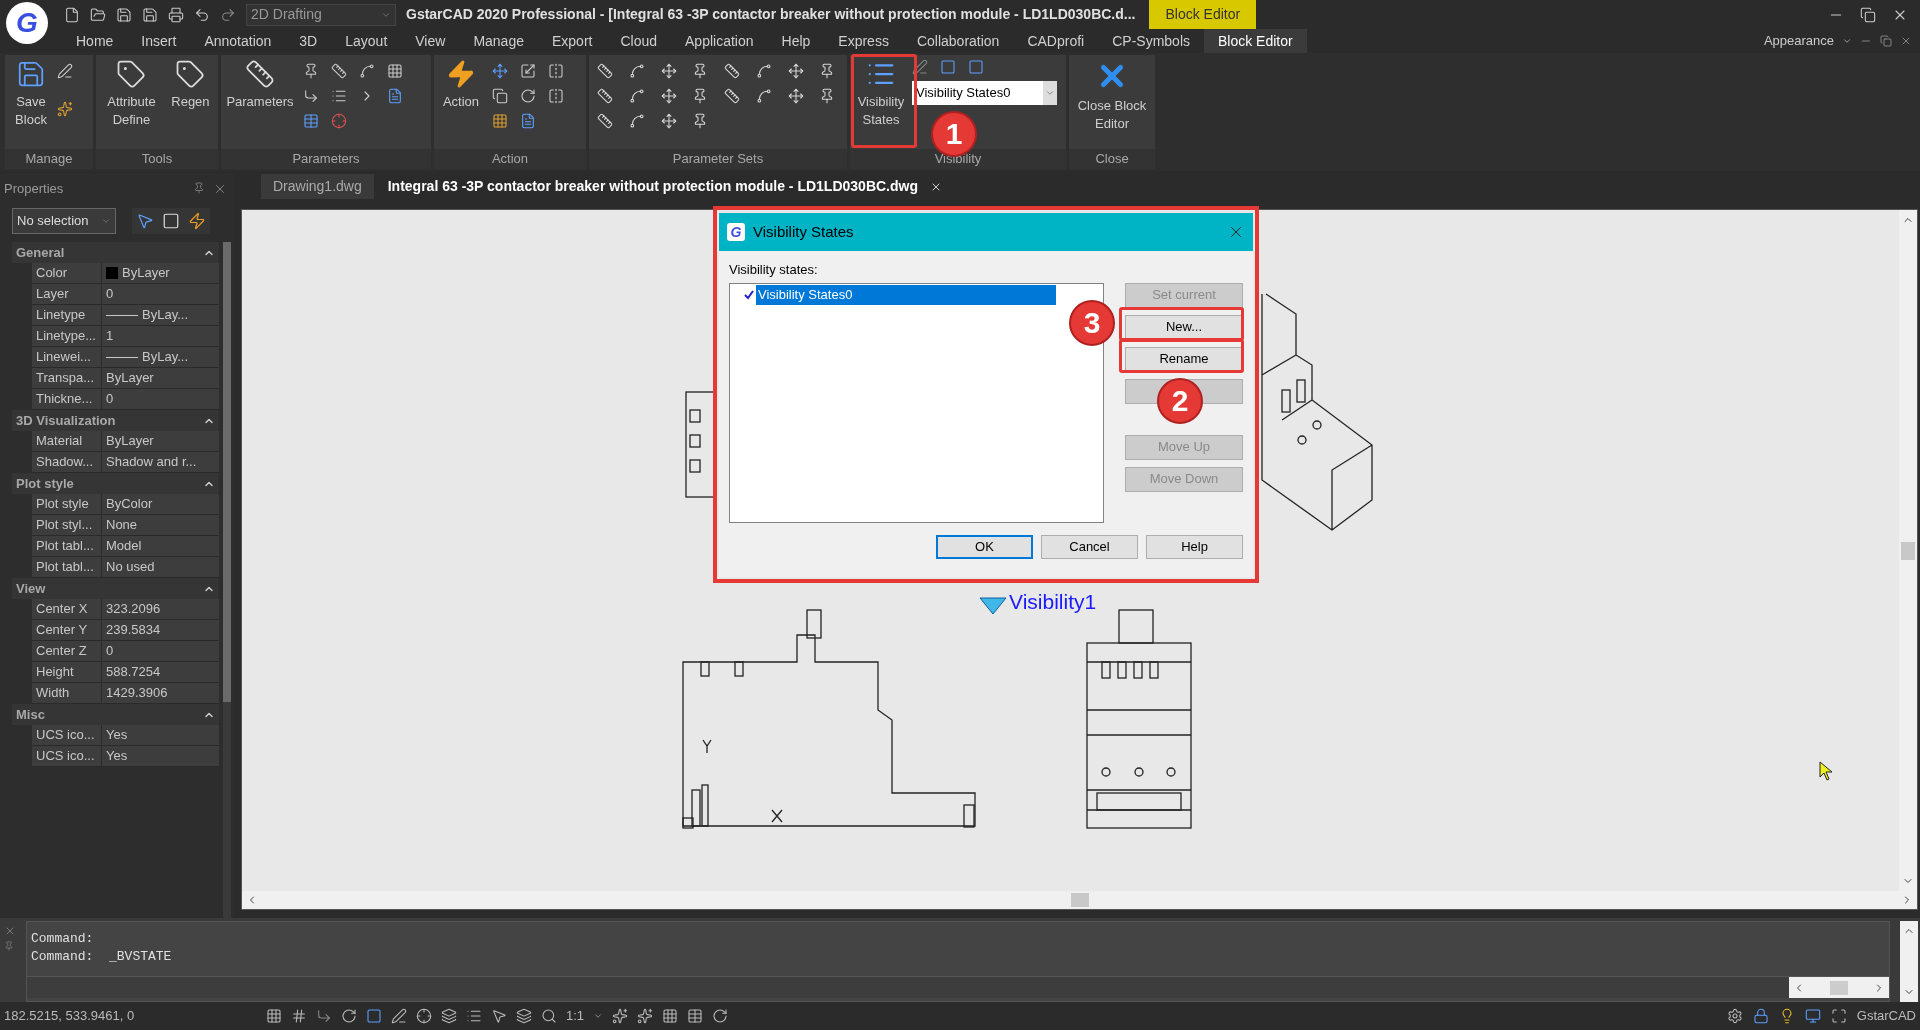 The image size is (1920, 1030). What do you see at coordinates (572, 41) in the screenshot?
I see `ribbon-tab: Export` at bounding box center [572, 41].